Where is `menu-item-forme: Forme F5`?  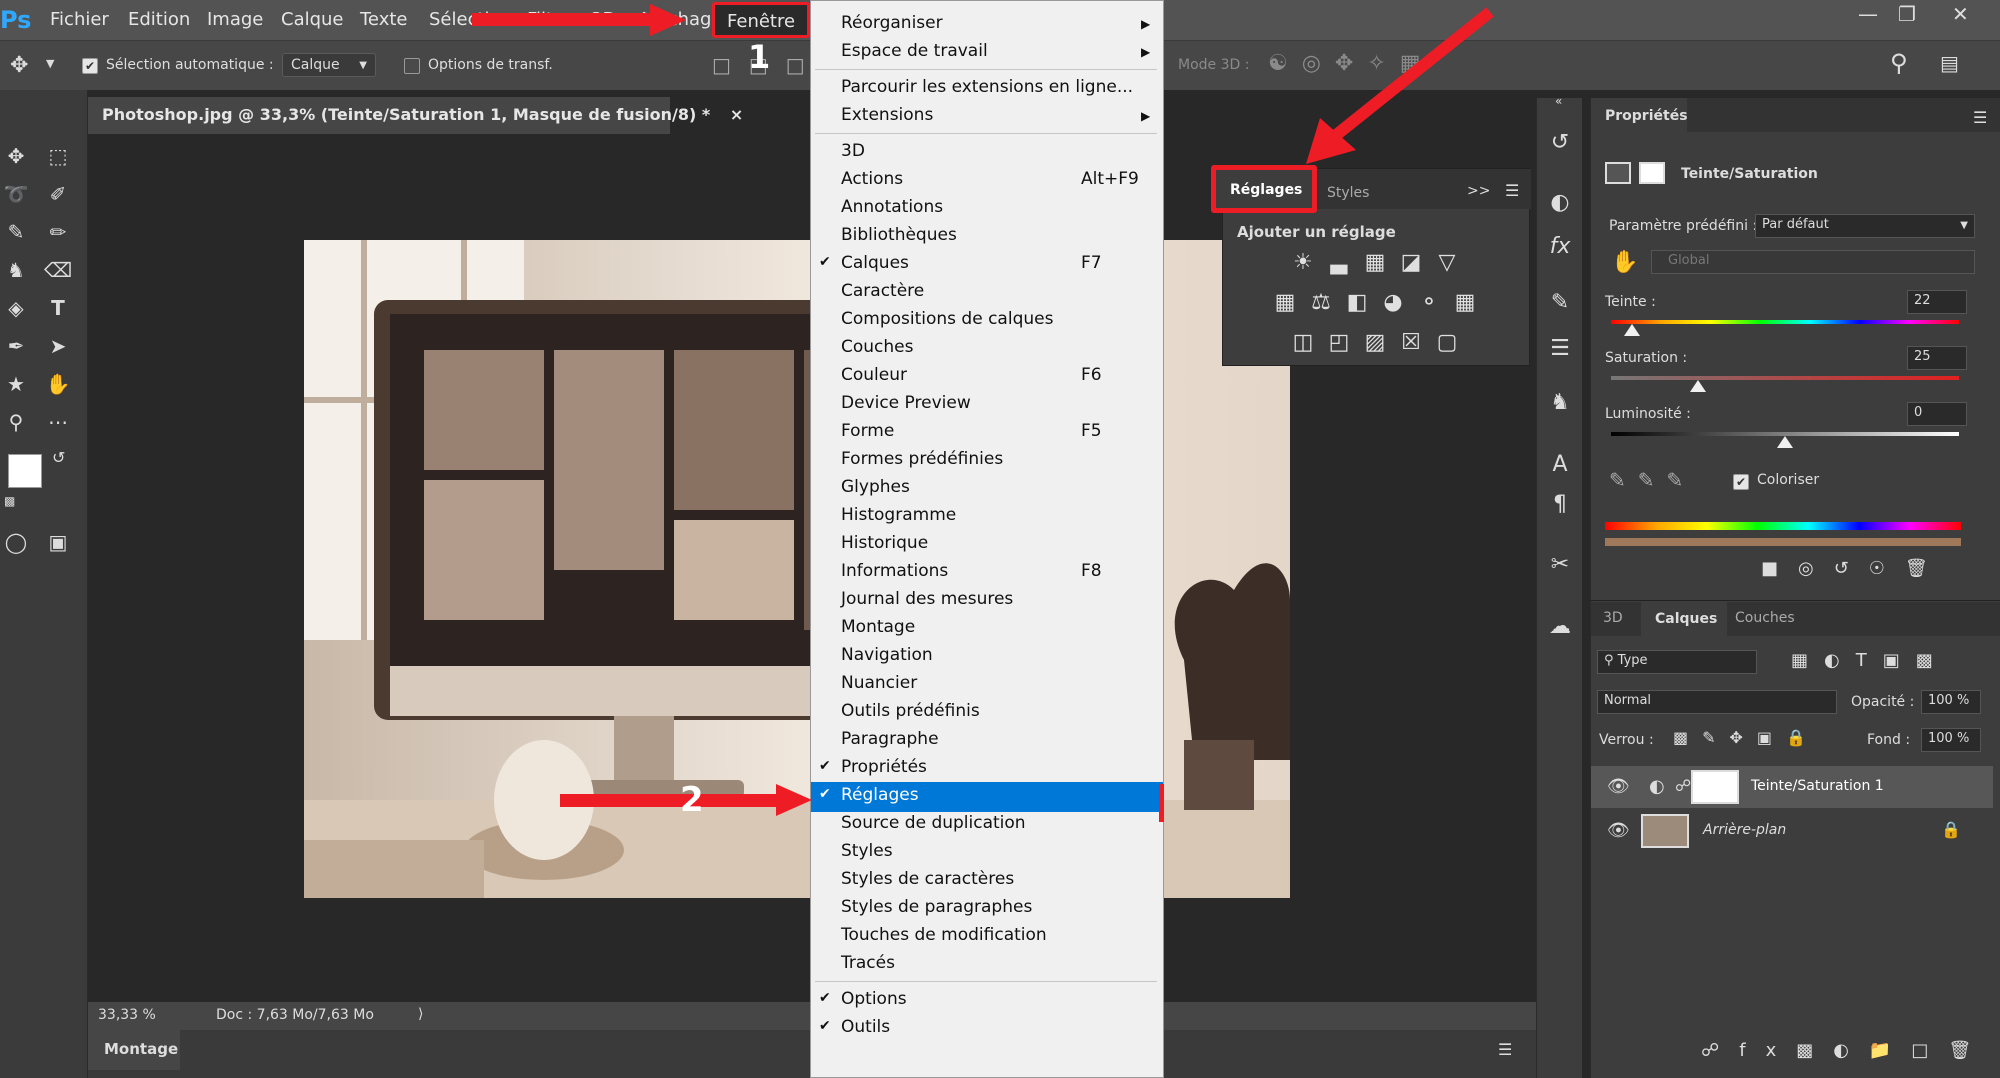 menu-item-forme: Forme F5 is located at coordinates (987, 433).